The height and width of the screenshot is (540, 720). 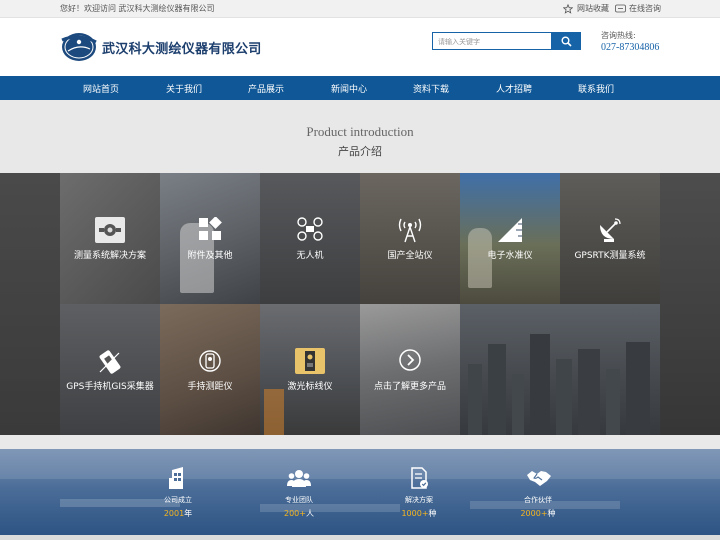 What do you see at coordinates (188, 513) in the screenshot?
I see `stat-unit: 年` at bounding box center [188, 513].